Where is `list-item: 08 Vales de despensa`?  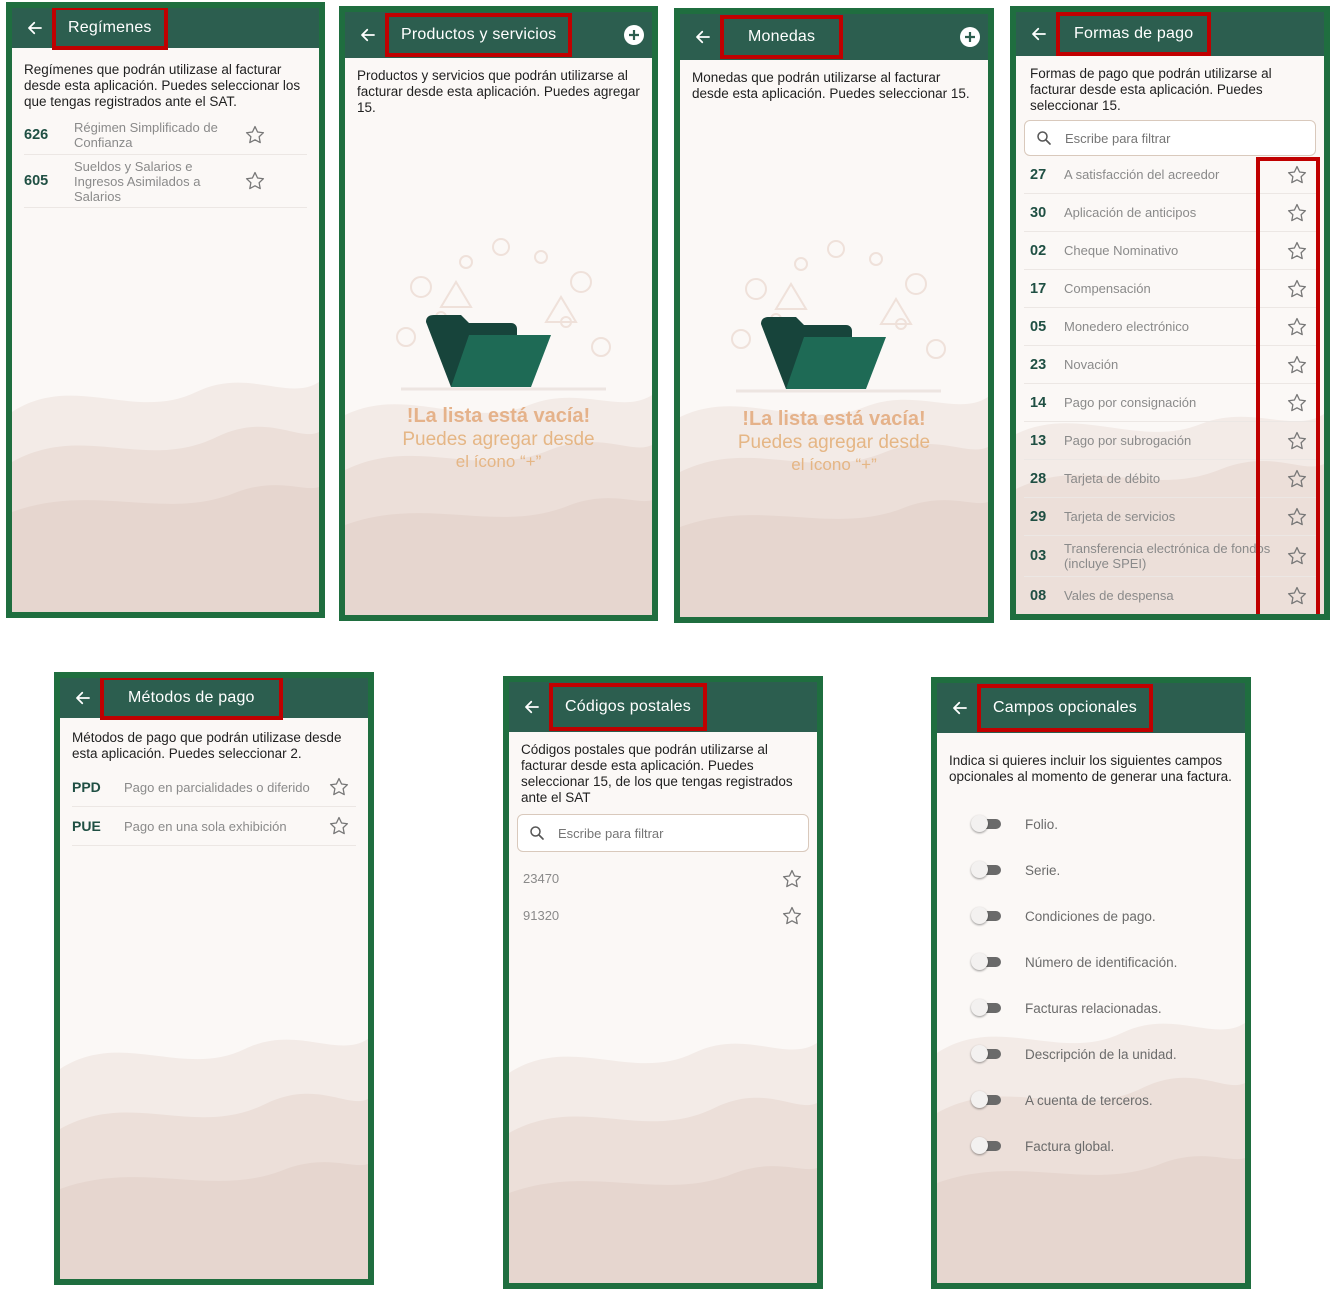 list-item: 08 Vales de despensa is located at coordinates (1170, 595).